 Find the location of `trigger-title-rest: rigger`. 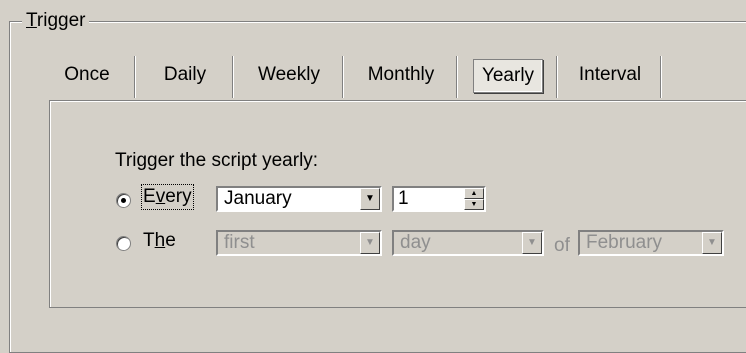

trigger-title-rest: rigger is located at coordinates (61, 20).